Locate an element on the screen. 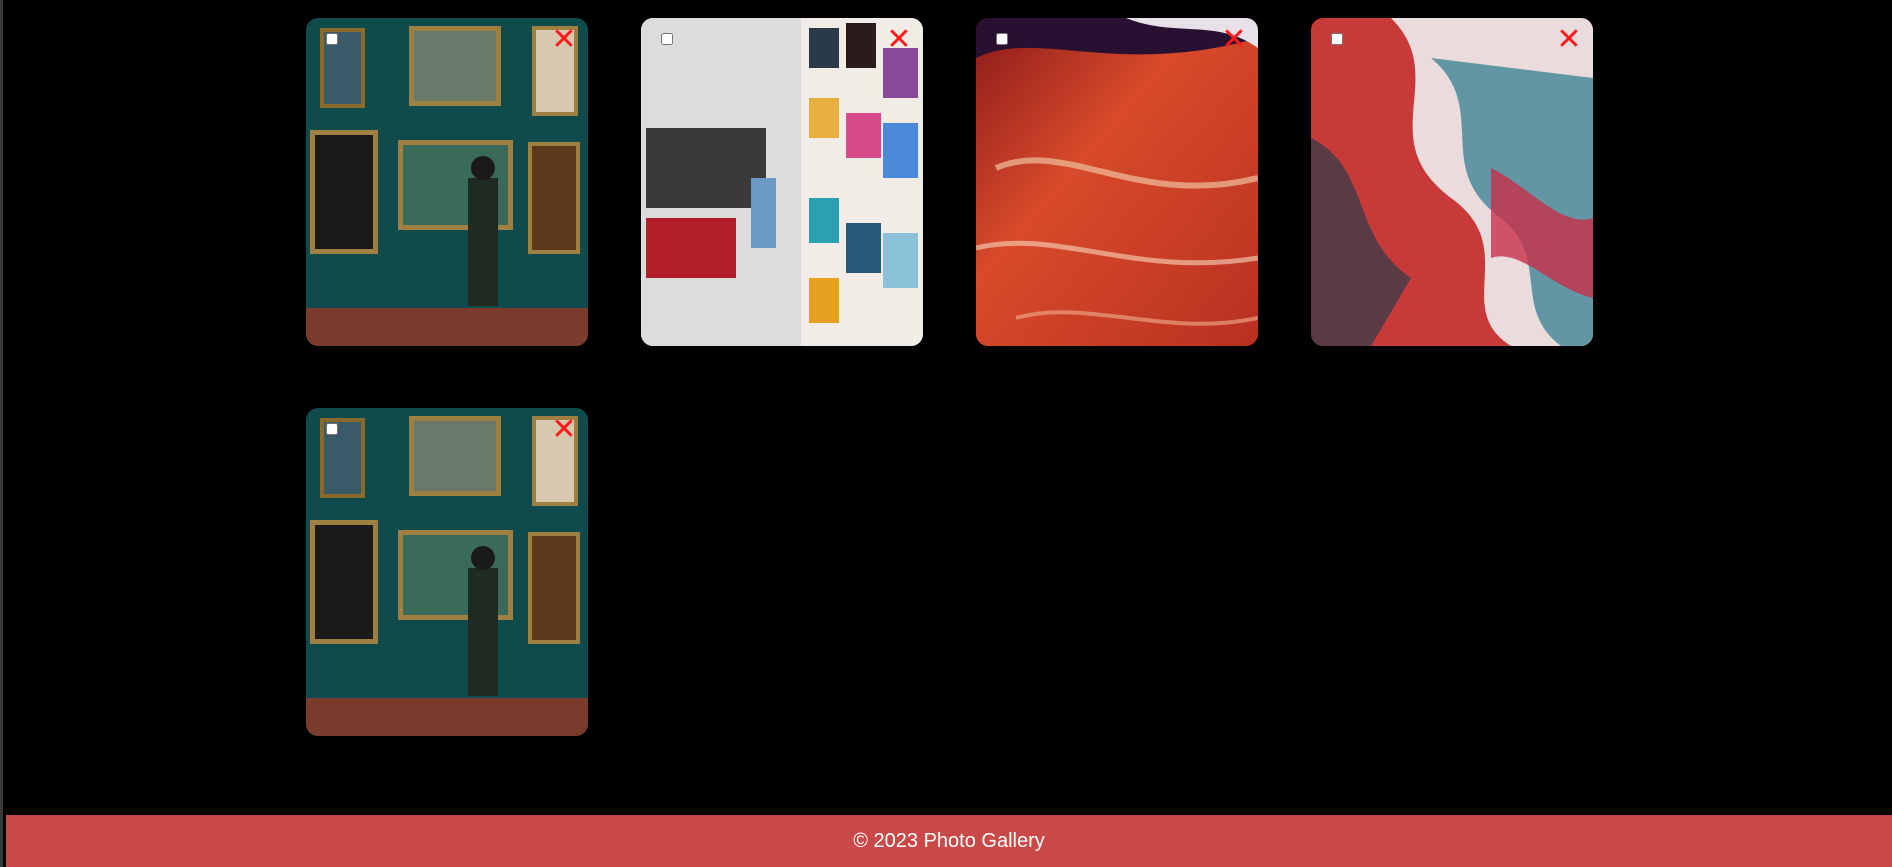  footer: © 2023 Photo Gallery is located at coordinates (949, 841).